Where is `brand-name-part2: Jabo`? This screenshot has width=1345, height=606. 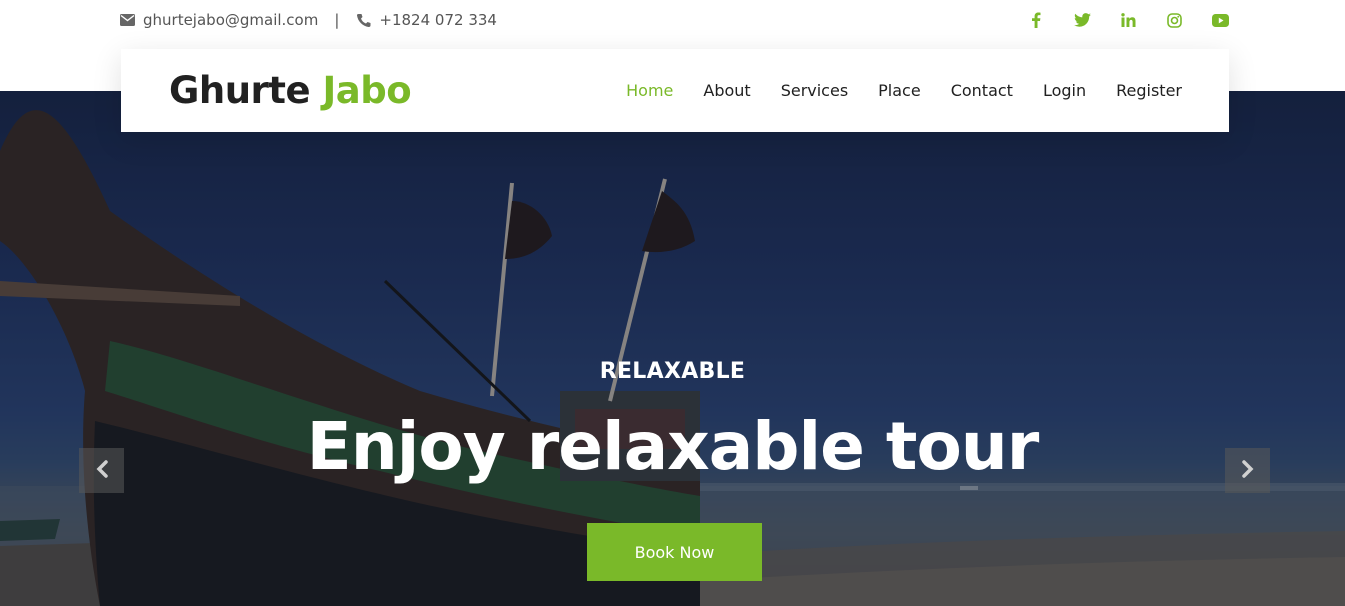 brand-name-part2: Jabo is located at coordinates (367, 90).